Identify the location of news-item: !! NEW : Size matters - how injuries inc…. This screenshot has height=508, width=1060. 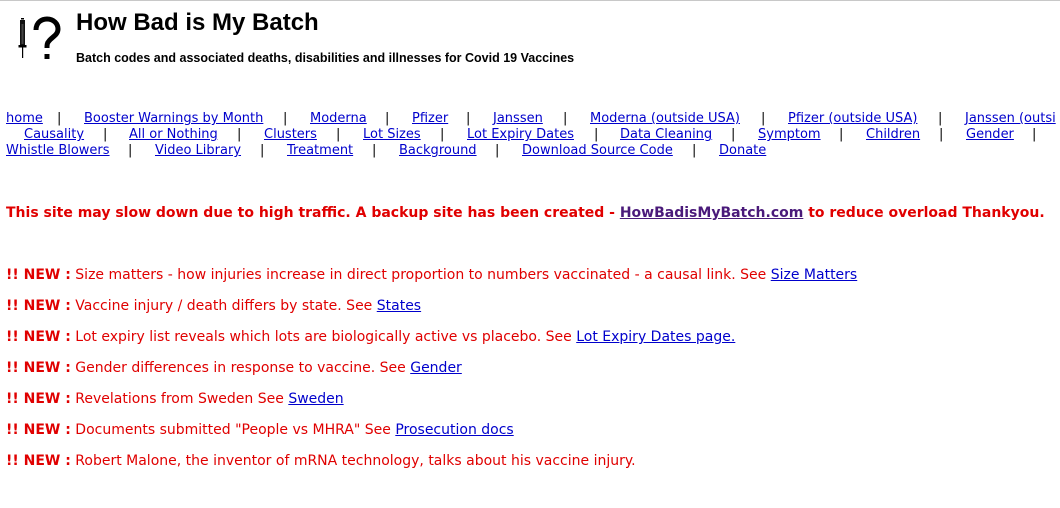
(431, 282).